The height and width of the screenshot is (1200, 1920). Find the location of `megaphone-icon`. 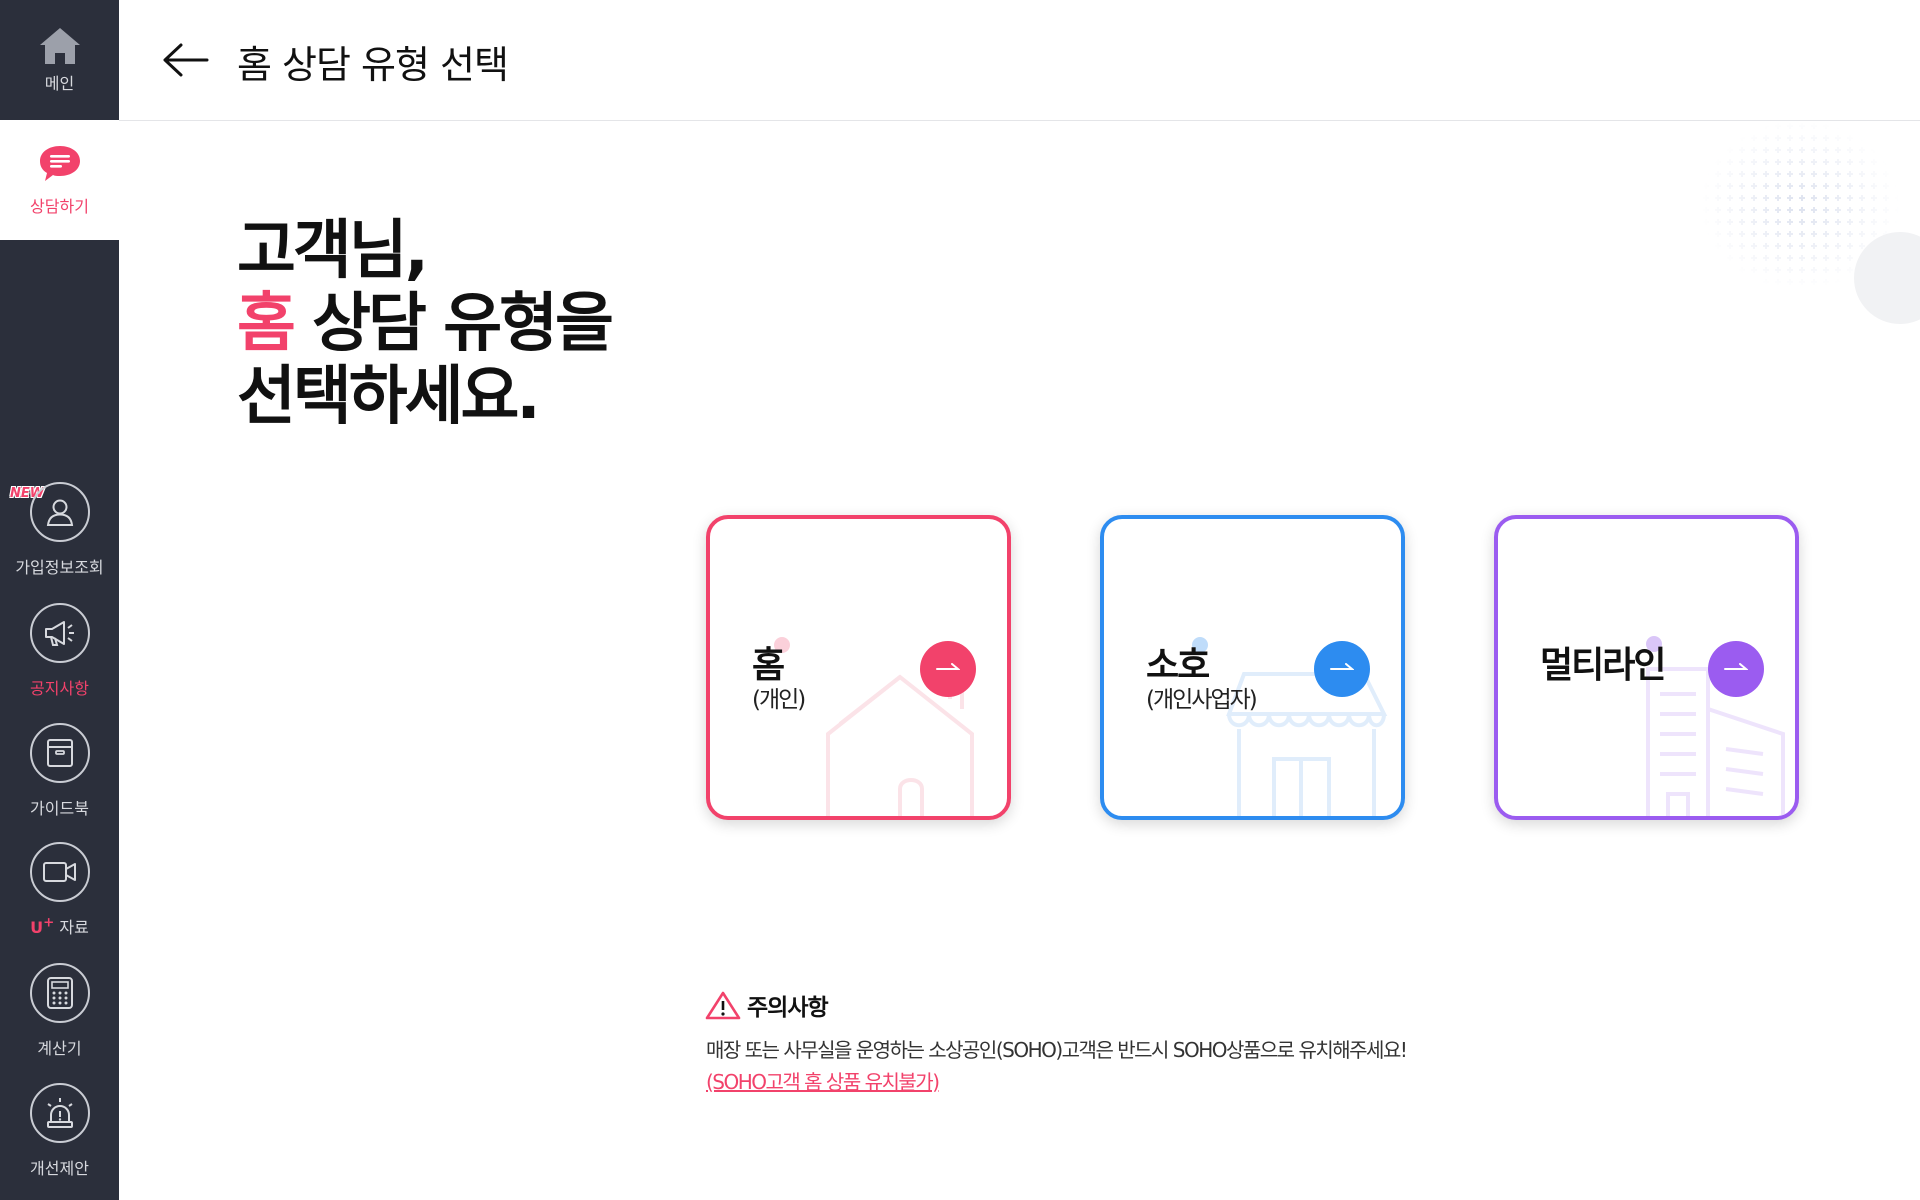

megaphone-icon is located at coordinates (59, 633).